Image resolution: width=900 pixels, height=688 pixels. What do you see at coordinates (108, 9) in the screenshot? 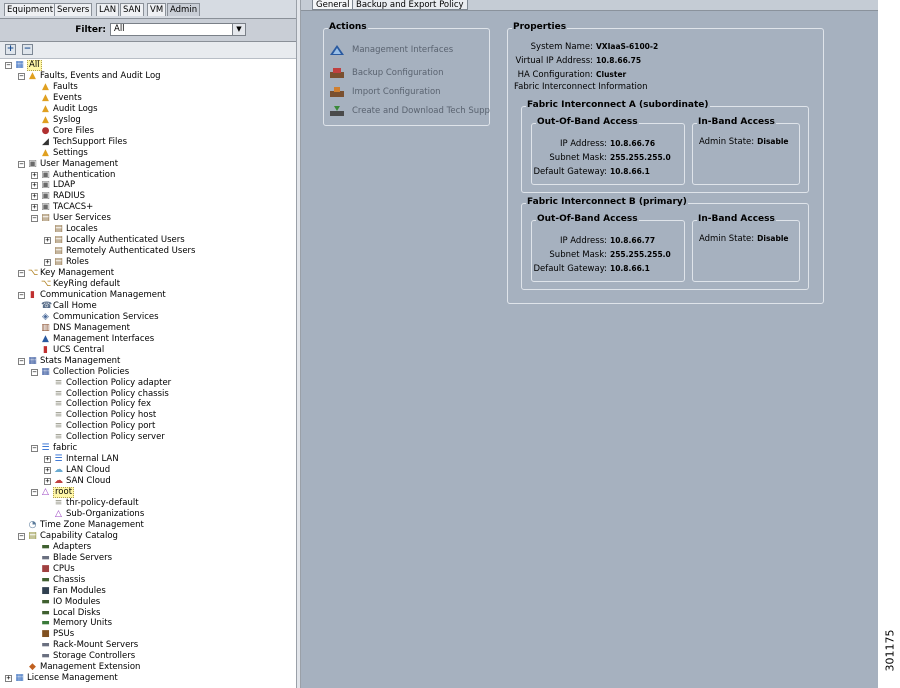
I see `nav-tab-lan: LAN` at bounding box center [108, 9].